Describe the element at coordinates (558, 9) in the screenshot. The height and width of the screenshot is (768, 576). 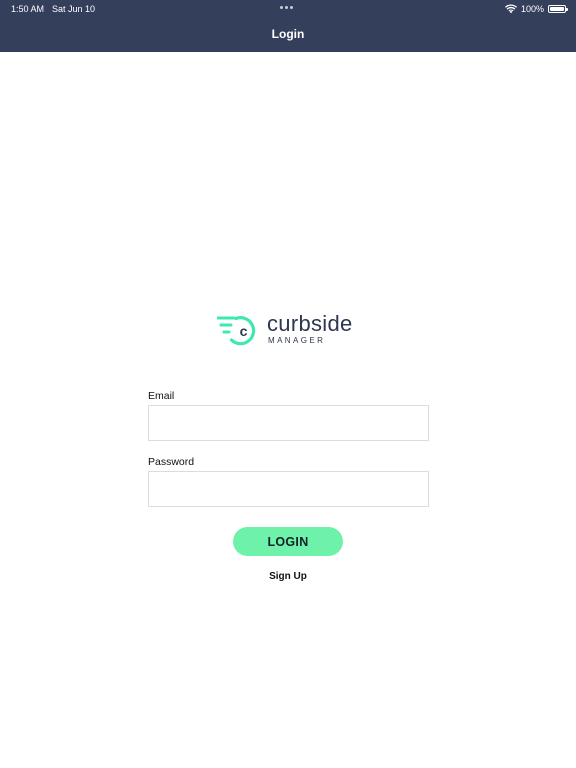
I see `battery-icon` at that location.